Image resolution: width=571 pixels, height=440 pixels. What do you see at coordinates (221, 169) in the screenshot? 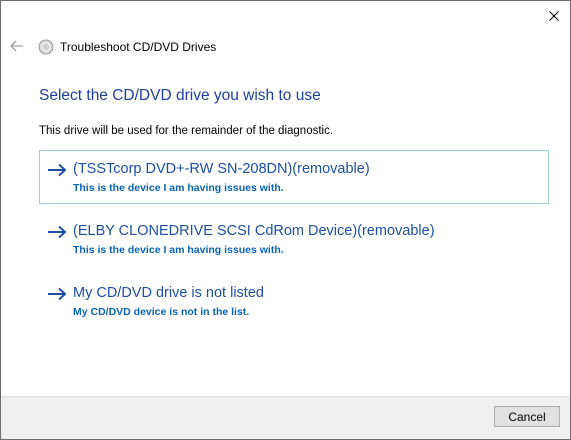
I see `option-title: (TSSTcorp DVD+-RW SN-208DN)(removable)` at bounding box center [221, 169].